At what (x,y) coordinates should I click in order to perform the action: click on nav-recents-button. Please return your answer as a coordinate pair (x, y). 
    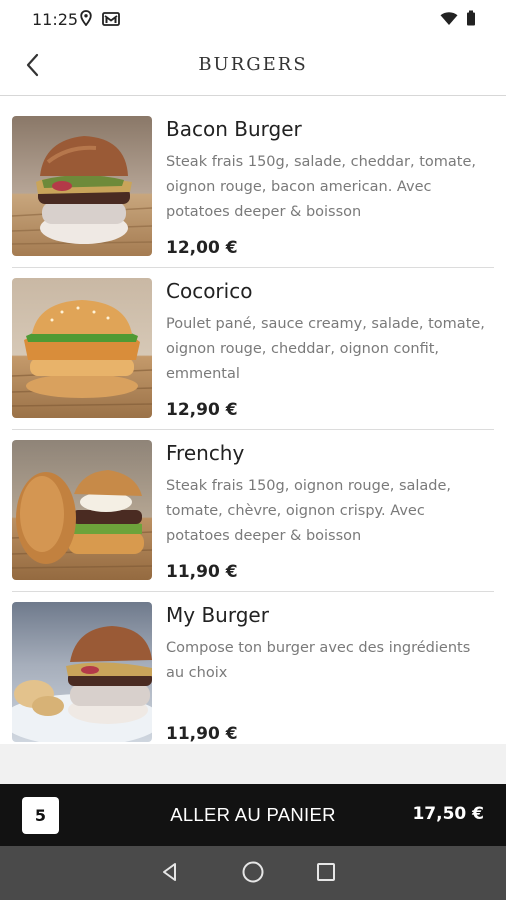
    Looking at the image, I should click on (326, 874).